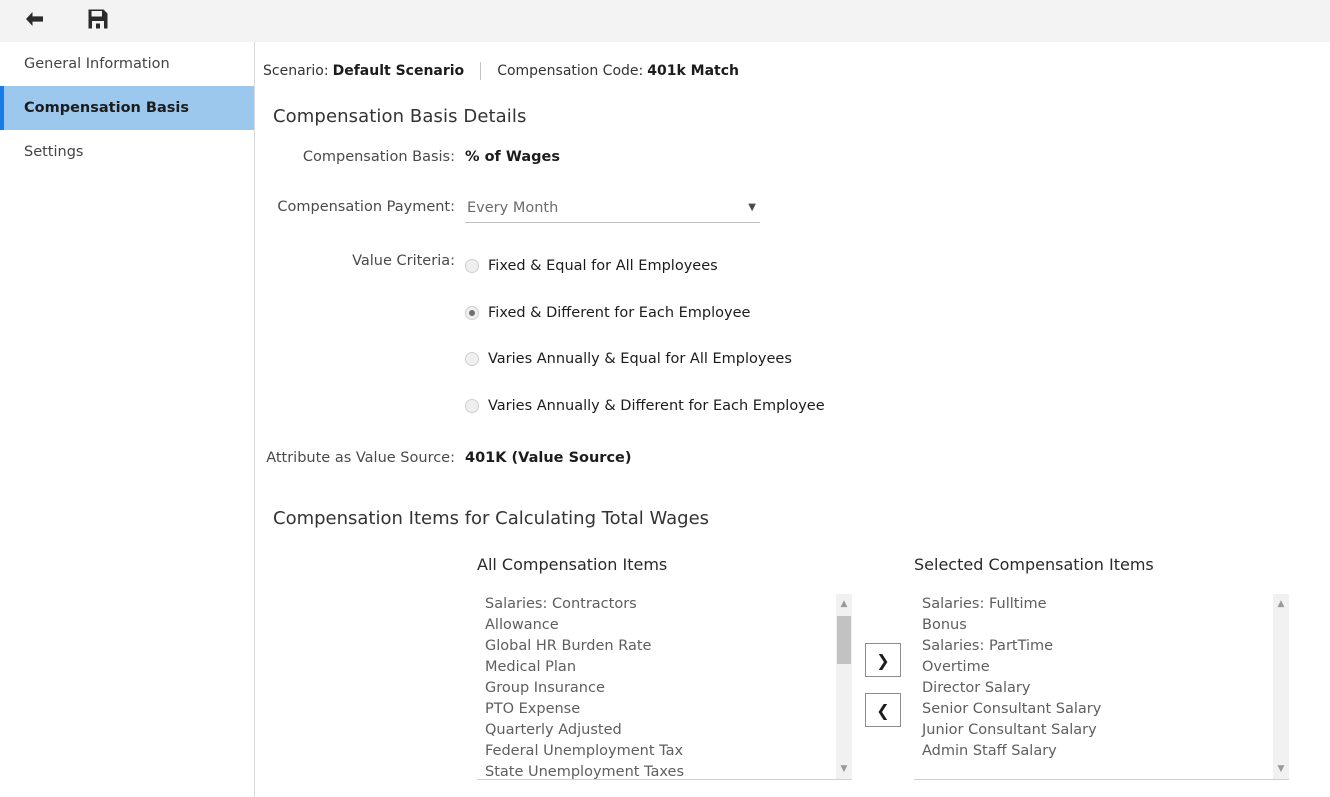 The width and height of the screenshot is (1330, 797). Describe the element at coordinates (375, 667) in the screenshot. I see `transfer-left-spacer` at that location.